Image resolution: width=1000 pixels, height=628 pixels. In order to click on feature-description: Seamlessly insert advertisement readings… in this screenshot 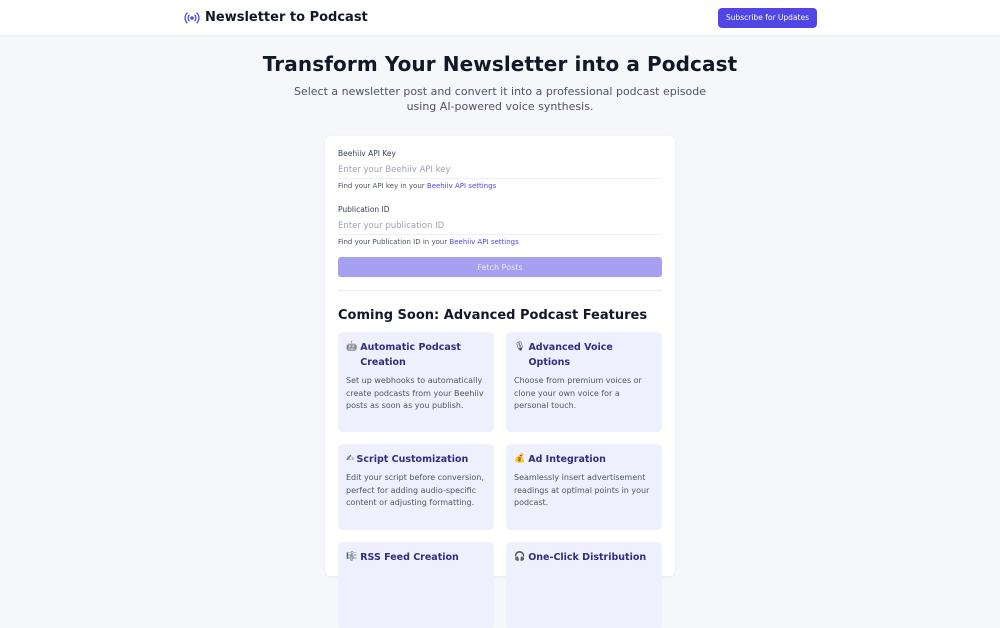, I will do `click(582, 490)`.